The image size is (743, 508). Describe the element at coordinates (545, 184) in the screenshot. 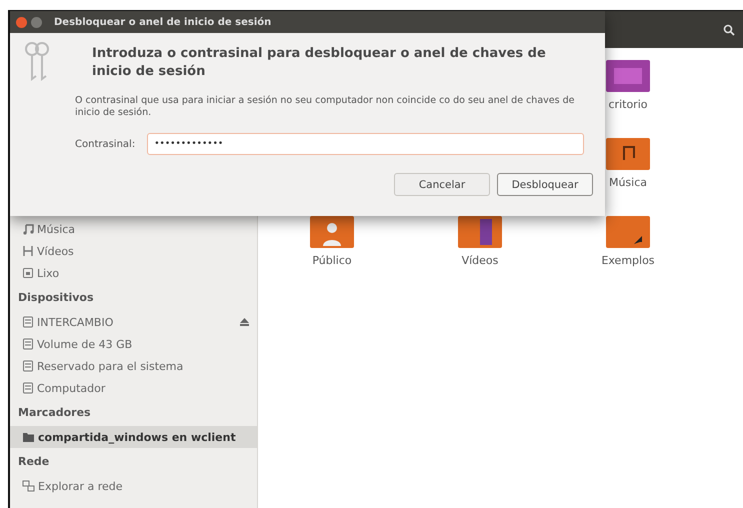

I see `unlock-button: Desbloquear` at that location.